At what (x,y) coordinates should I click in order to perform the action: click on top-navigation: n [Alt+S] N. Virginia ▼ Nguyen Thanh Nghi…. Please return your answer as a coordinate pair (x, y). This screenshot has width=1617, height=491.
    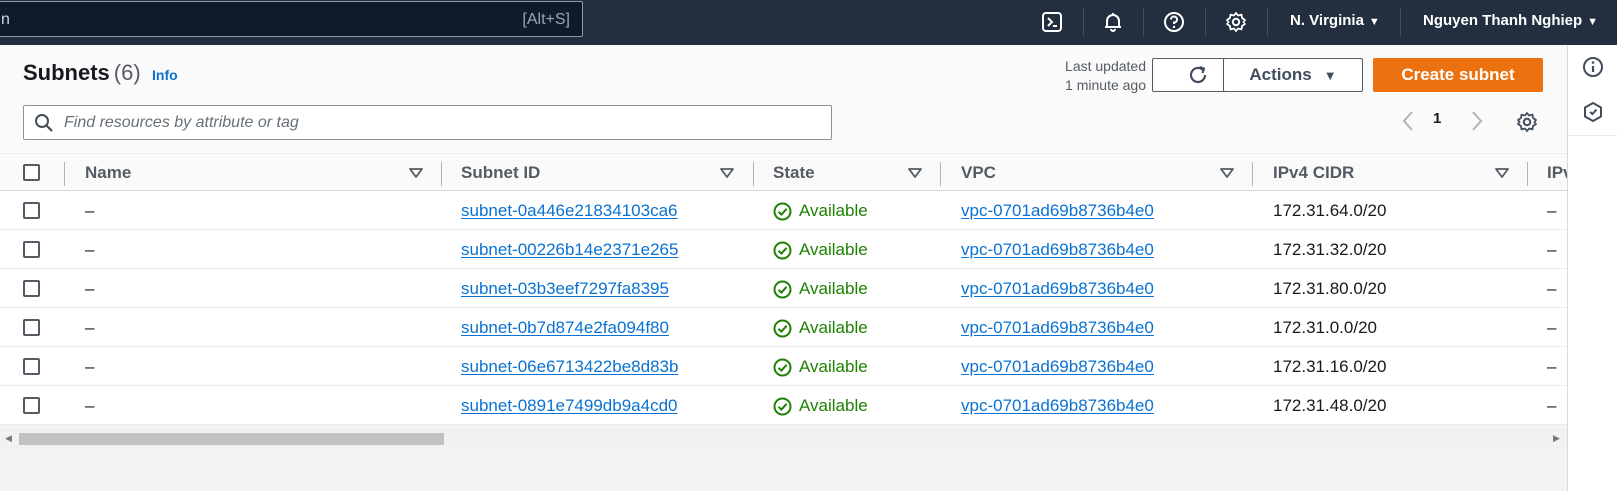
    Looking at the image, I should click on (808, 22).